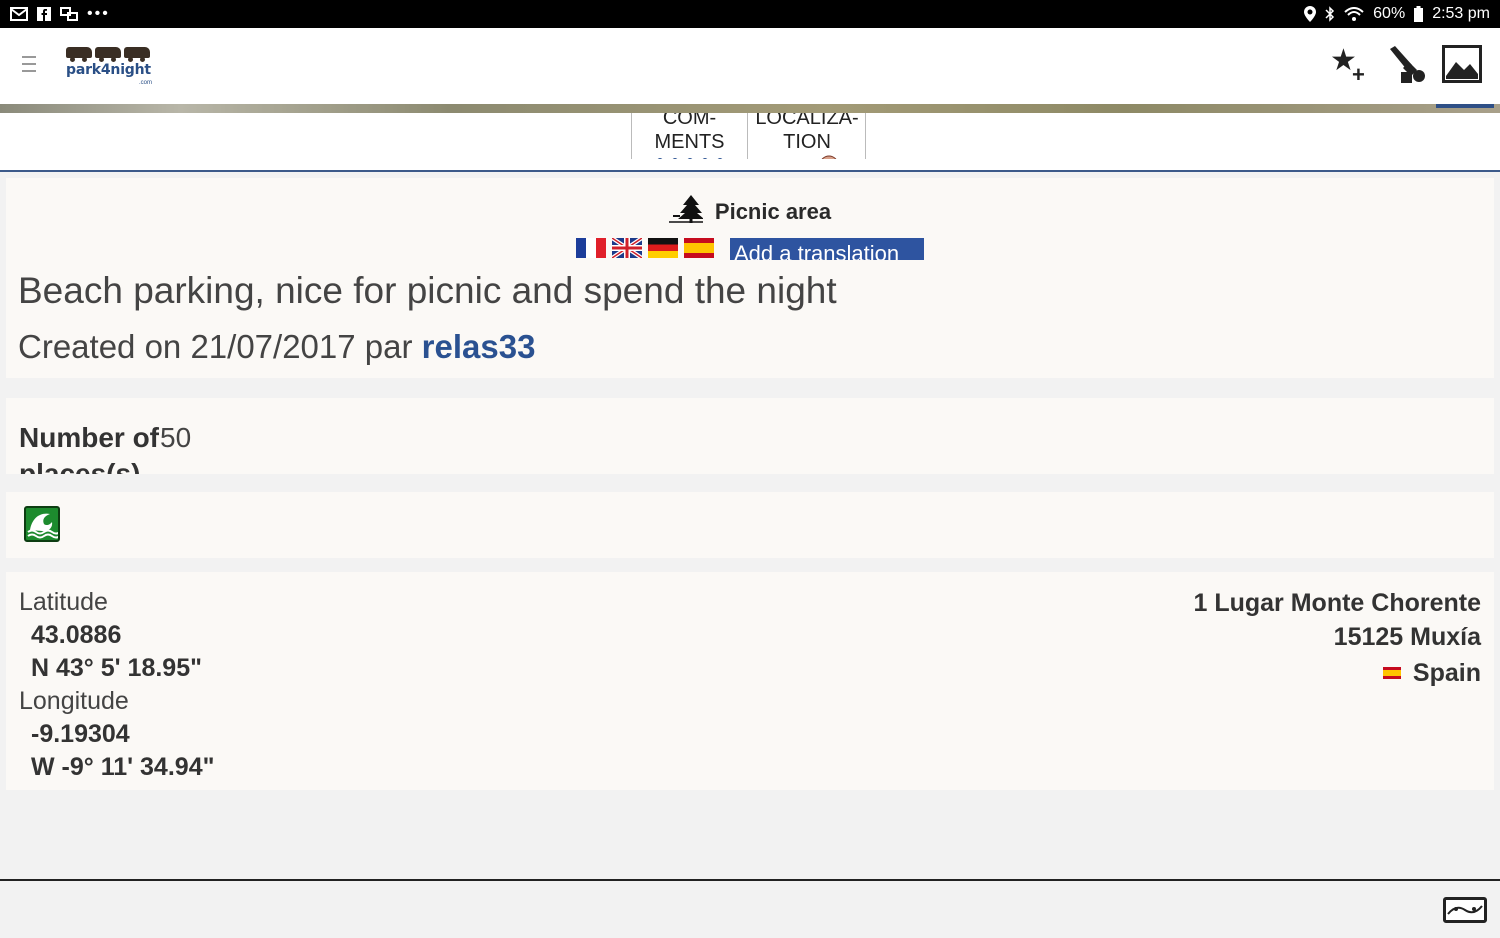  What do you see at coordinates (750, 14) in the screenshot?
I see `status-bar: ••• 60% 2:53 pm` at bounding box center [750, 14].